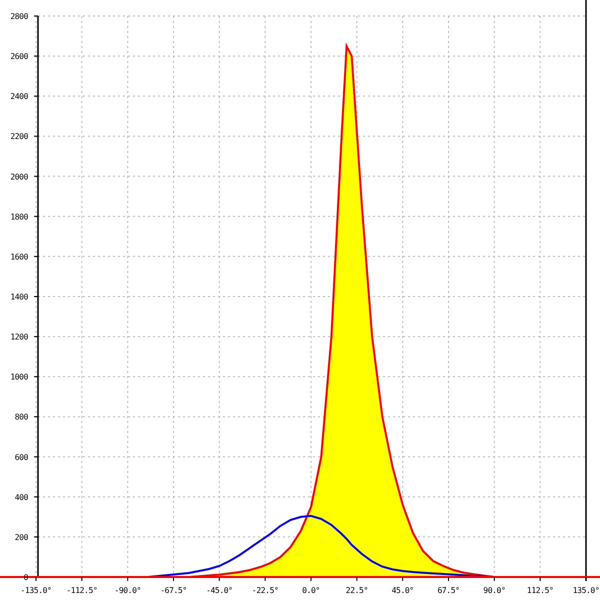 The height and width of the screenshot is (600, 600). What do you see at coordinates (21, 457) in the screenshot?
I see `tick-label: 600` at bounding box center [21, 457].